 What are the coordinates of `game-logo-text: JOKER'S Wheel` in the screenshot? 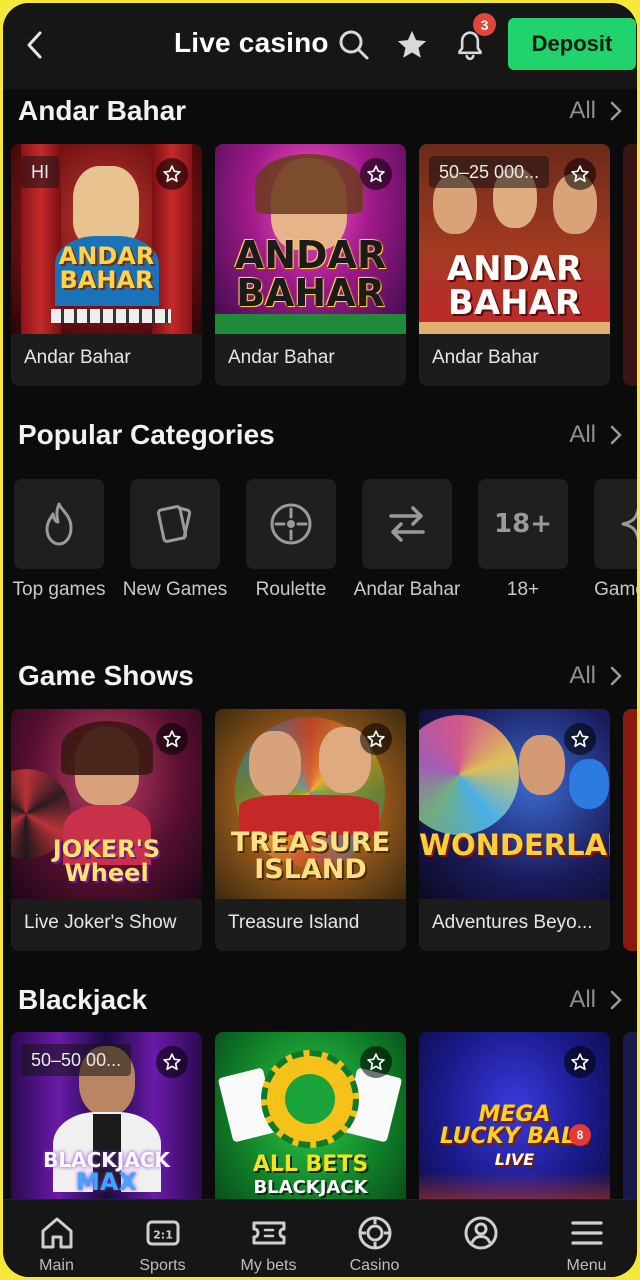 It's located at (106, 861).